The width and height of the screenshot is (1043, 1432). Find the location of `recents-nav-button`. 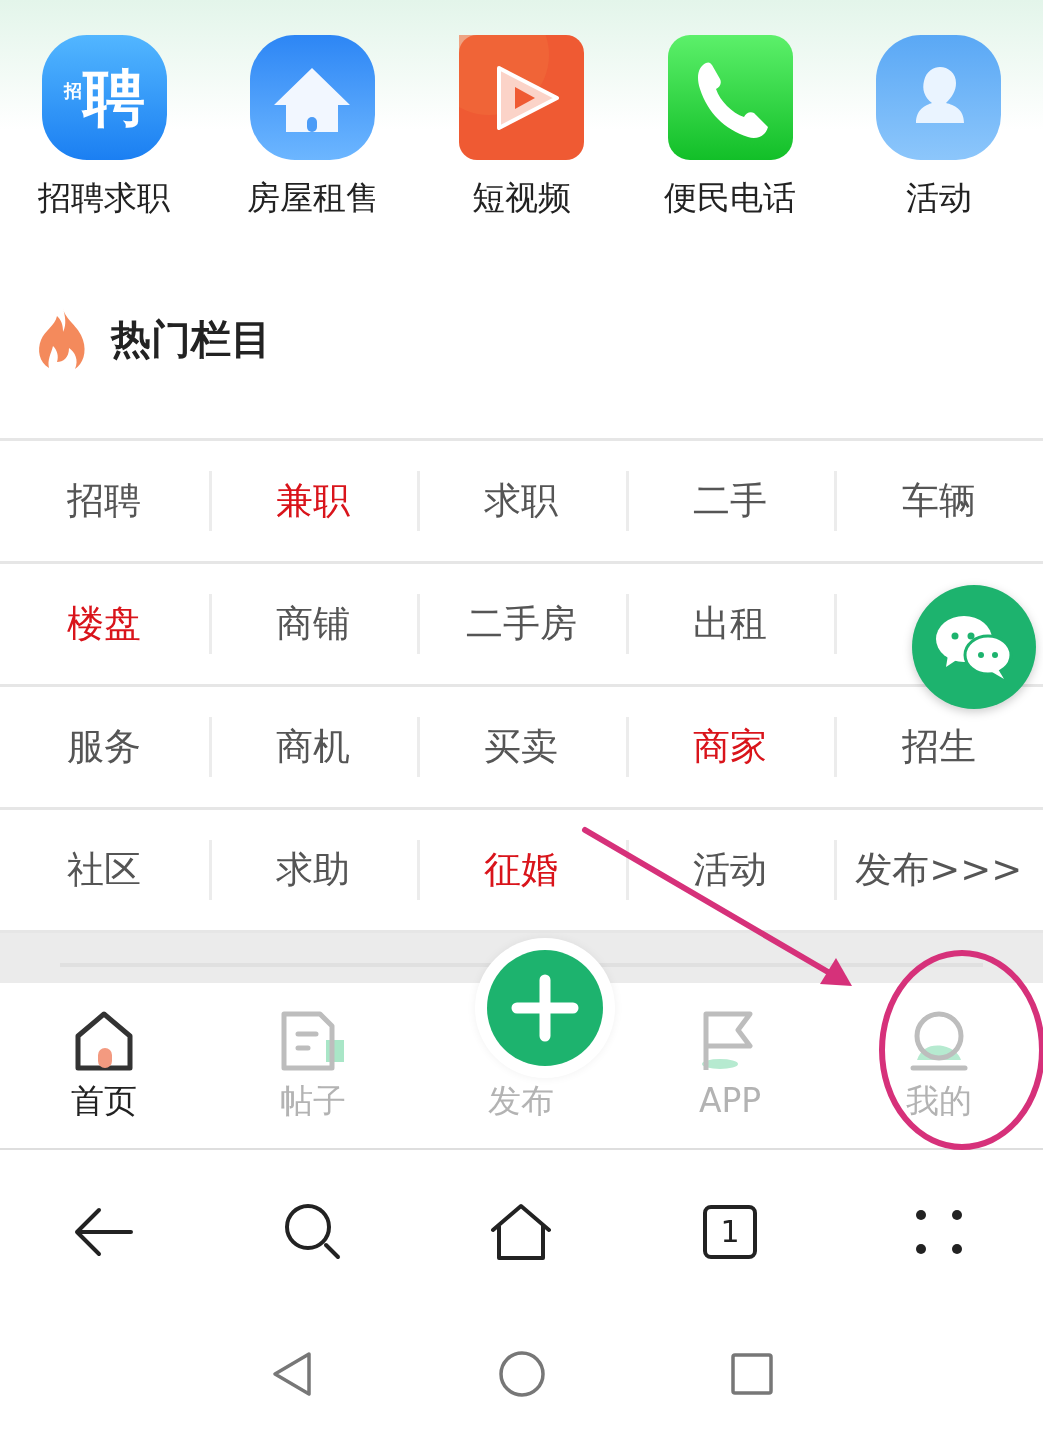

recents-nav-button is located at coordinates (751, 1374).